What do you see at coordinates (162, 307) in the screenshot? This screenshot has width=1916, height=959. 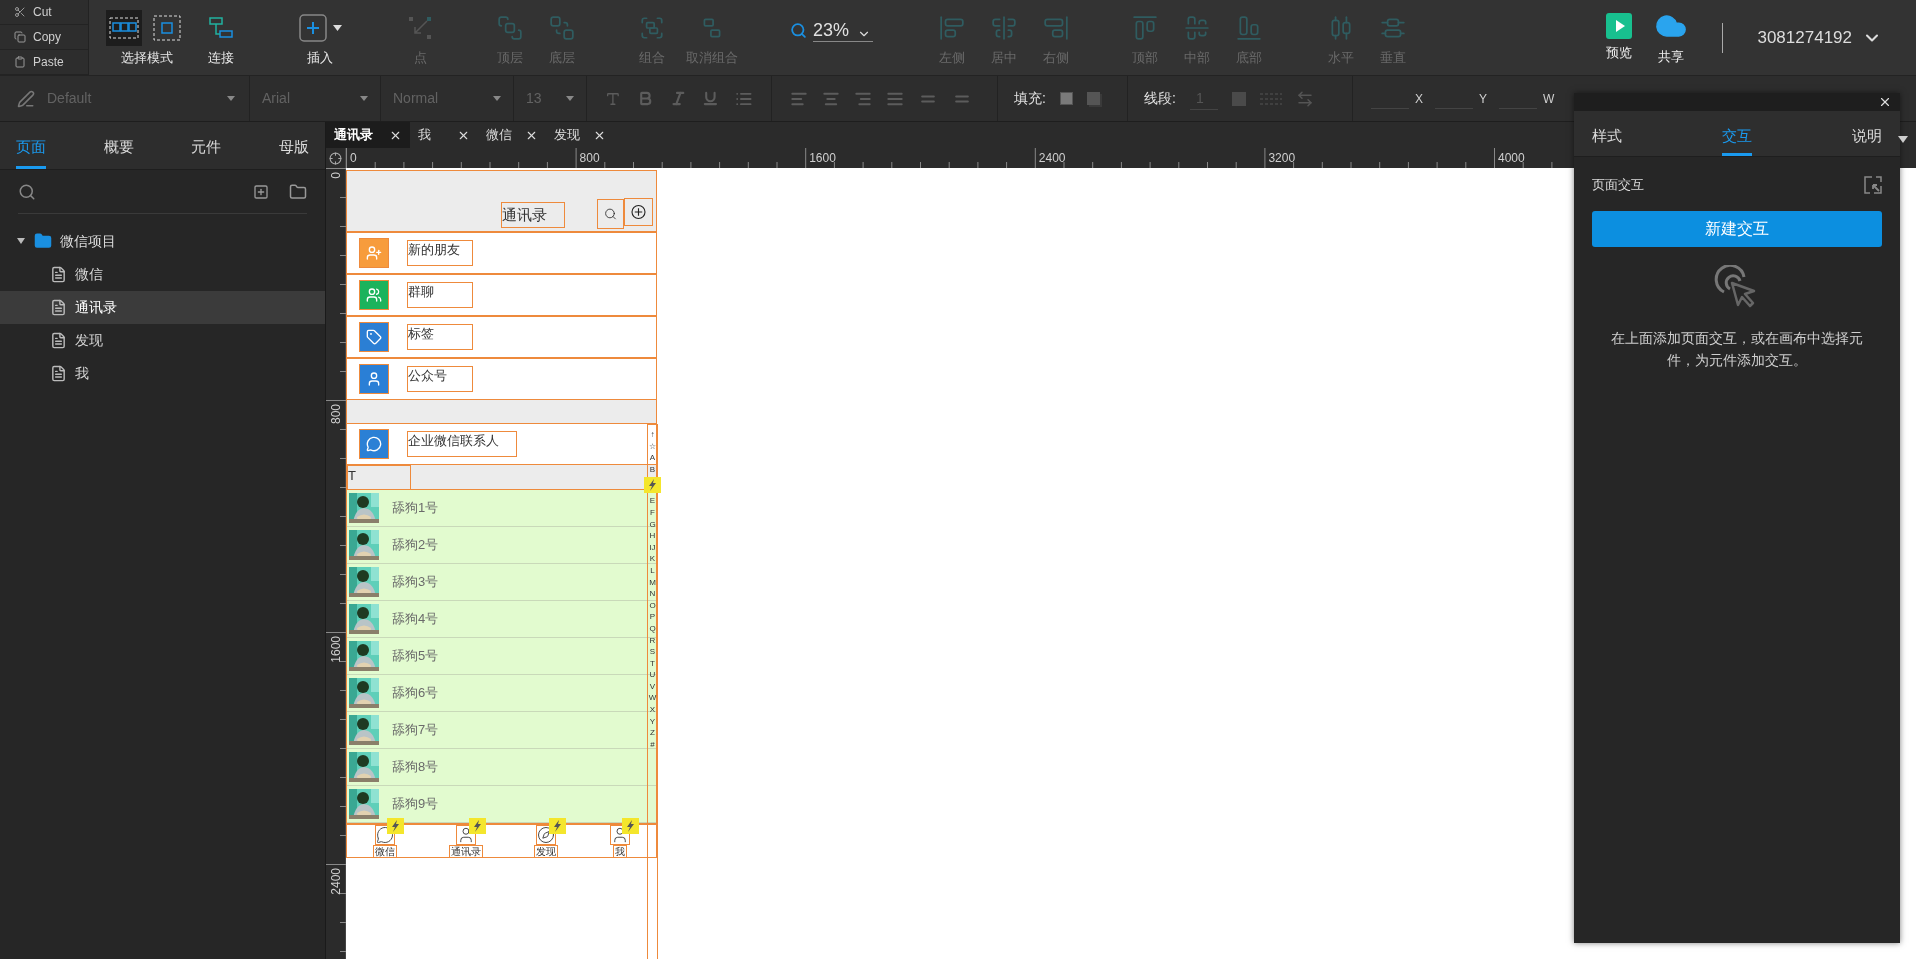 I see `tree-item: 通讯录` at bounding box center [162, 307].